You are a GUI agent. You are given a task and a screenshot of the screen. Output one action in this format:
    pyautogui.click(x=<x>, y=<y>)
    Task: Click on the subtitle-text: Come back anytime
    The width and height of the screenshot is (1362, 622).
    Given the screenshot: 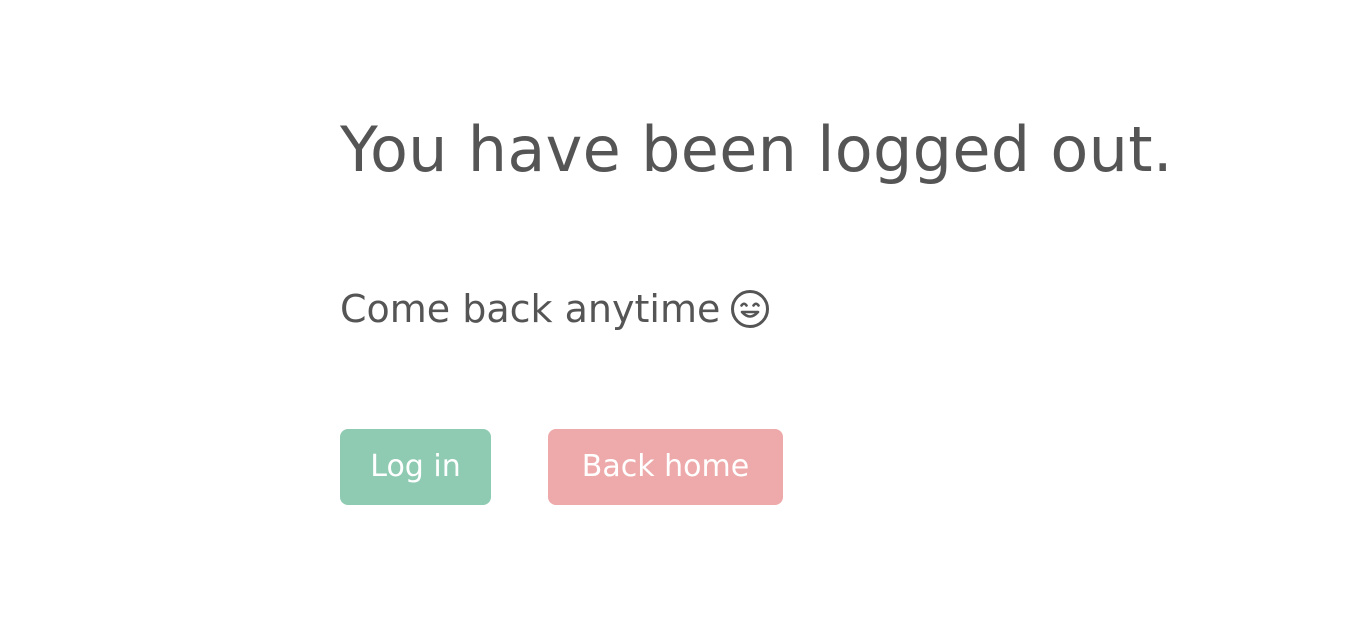 What is the action you would take?
    pyautogui.click(x=530, y=309)
    